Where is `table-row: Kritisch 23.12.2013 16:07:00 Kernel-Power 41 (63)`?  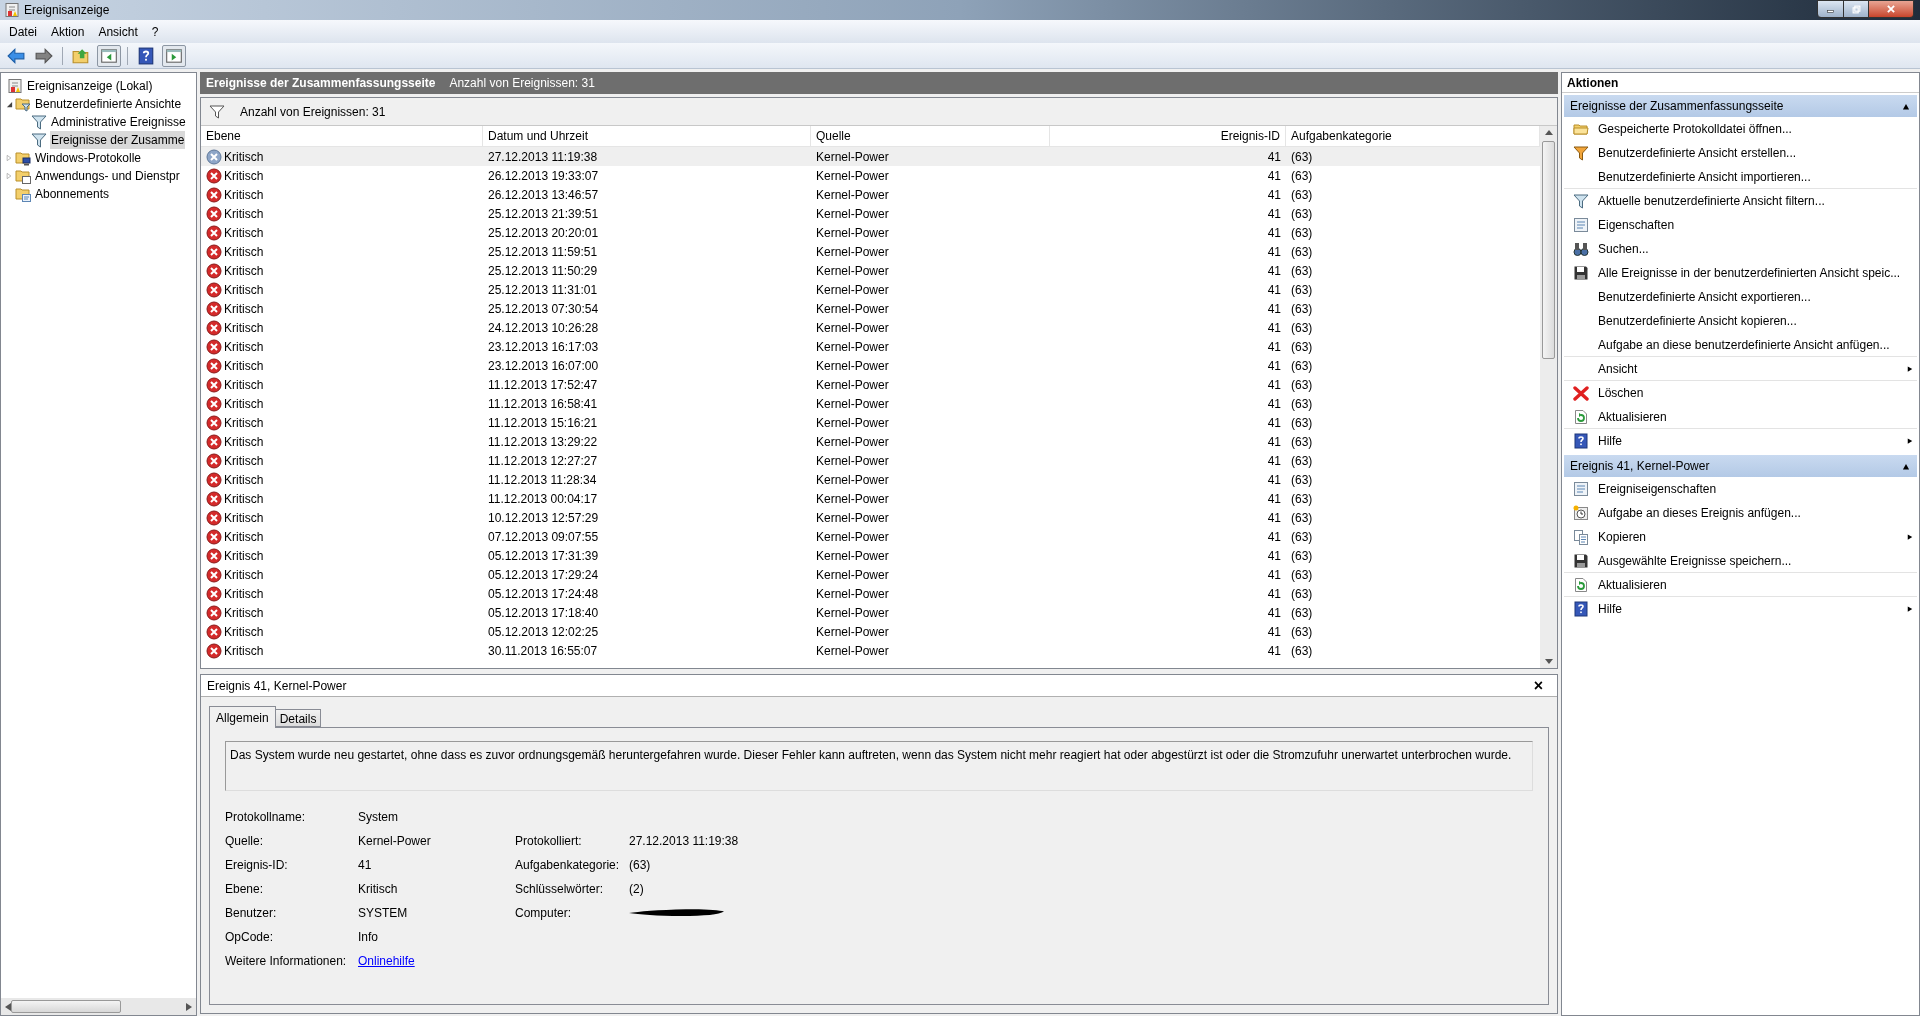 table-row: Kritisch 23.12.2013 16:07:00 Kernel-Power 41 (63) is located at coordinates (870, 365).